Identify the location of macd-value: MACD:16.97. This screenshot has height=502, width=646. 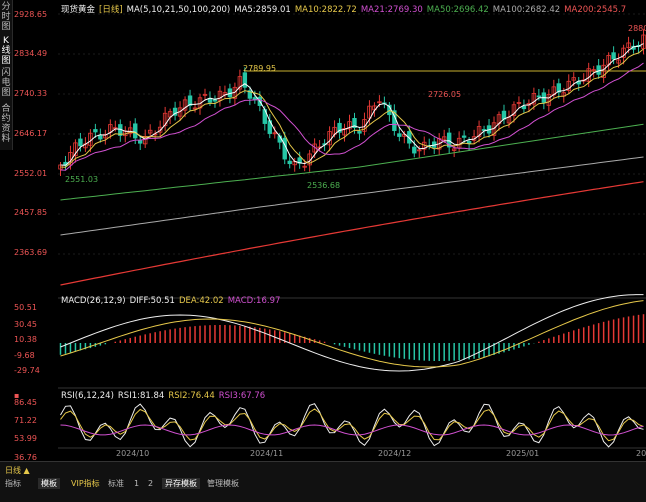
(254, 301).